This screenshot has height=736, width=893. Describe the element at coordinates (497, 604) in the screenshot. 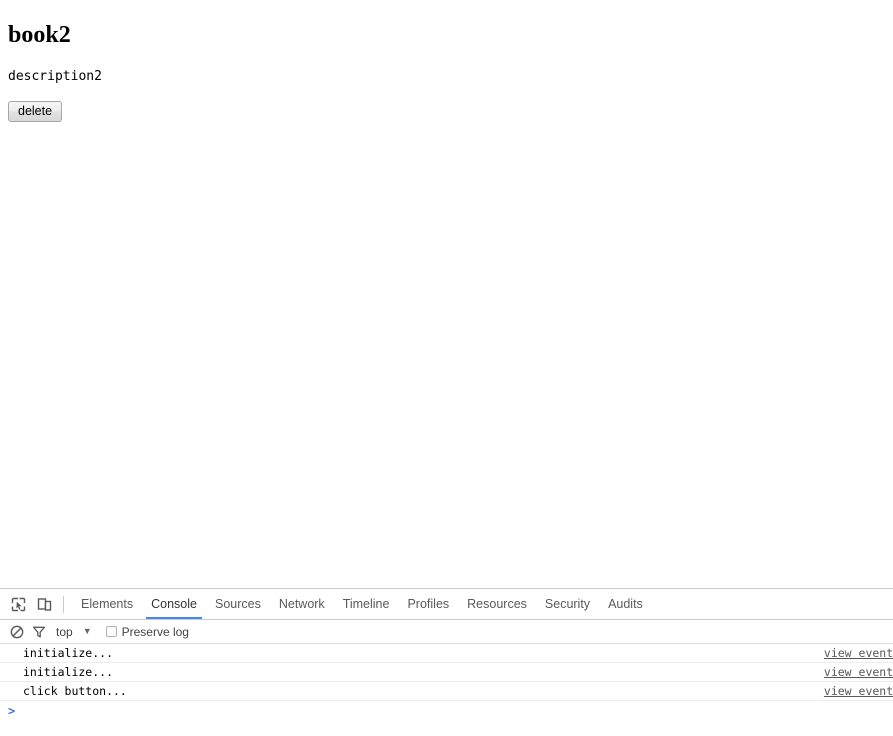

I see `tab-resources: Resources` at that location.